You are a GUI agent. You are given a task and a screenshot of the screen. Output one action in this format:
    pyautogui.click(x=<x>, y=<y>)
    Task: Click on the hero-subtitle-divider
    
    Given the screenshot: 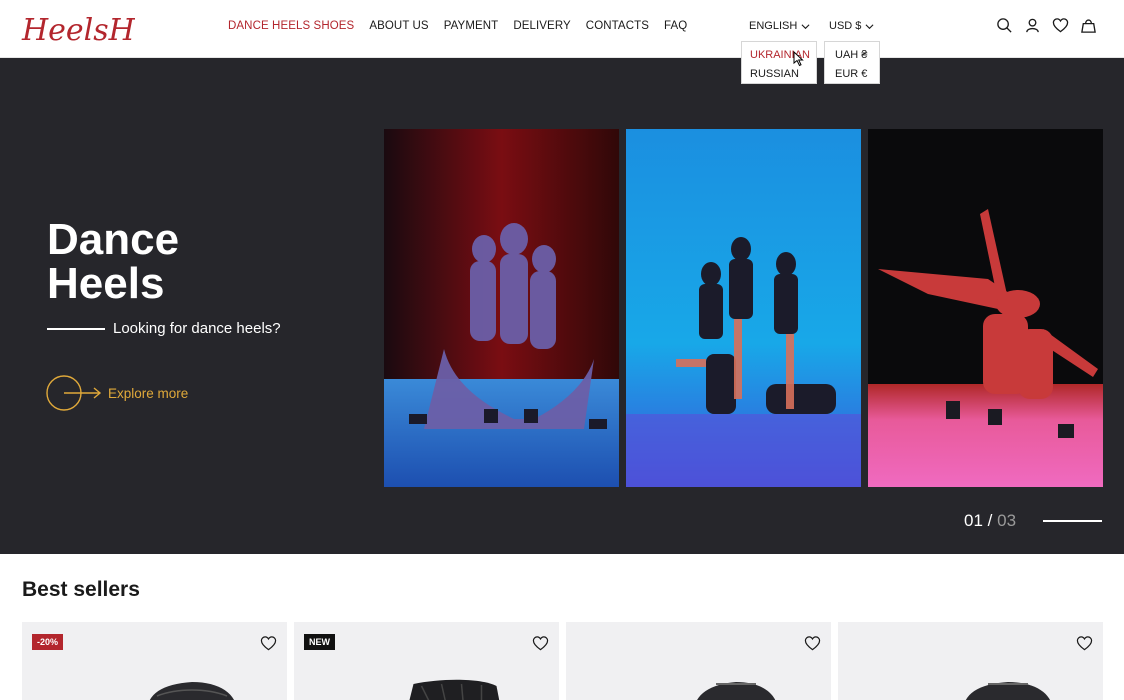 What is the action you would take?
    pyautogui.click(x=76, y=329)
    